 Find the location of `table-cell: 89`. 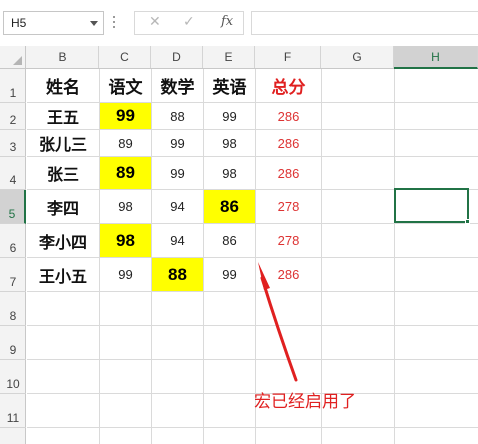

table-cell: 89 is located at coordinates (125, 143).